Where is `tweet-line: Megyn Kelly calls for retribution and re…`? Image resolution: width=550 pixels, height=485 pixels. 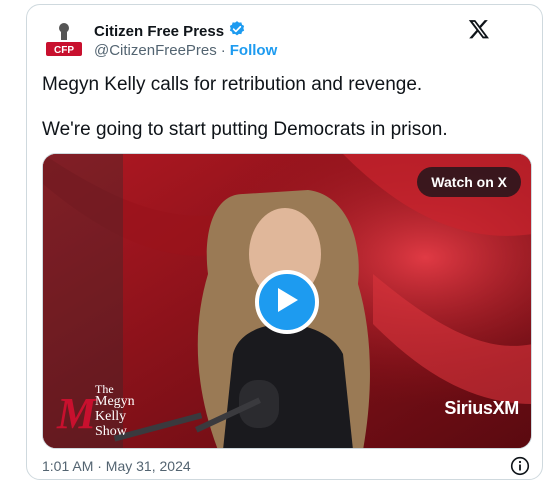
tweet-line: Megyn Kelly calls for retribution and re… is located at coordinates (232, 84).